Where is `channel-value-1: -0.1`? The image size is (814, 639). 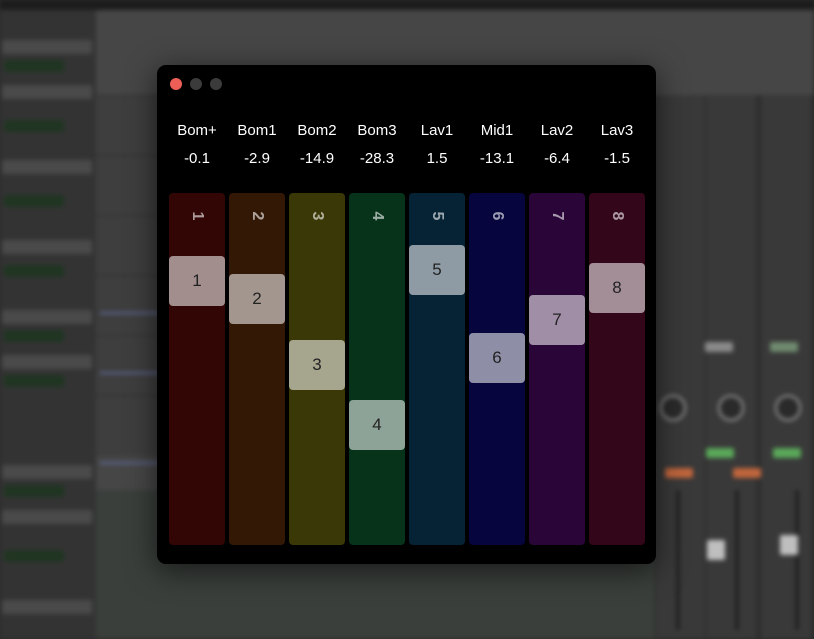
channel-value-1: -0.1 is located at coordinates (197, 158).